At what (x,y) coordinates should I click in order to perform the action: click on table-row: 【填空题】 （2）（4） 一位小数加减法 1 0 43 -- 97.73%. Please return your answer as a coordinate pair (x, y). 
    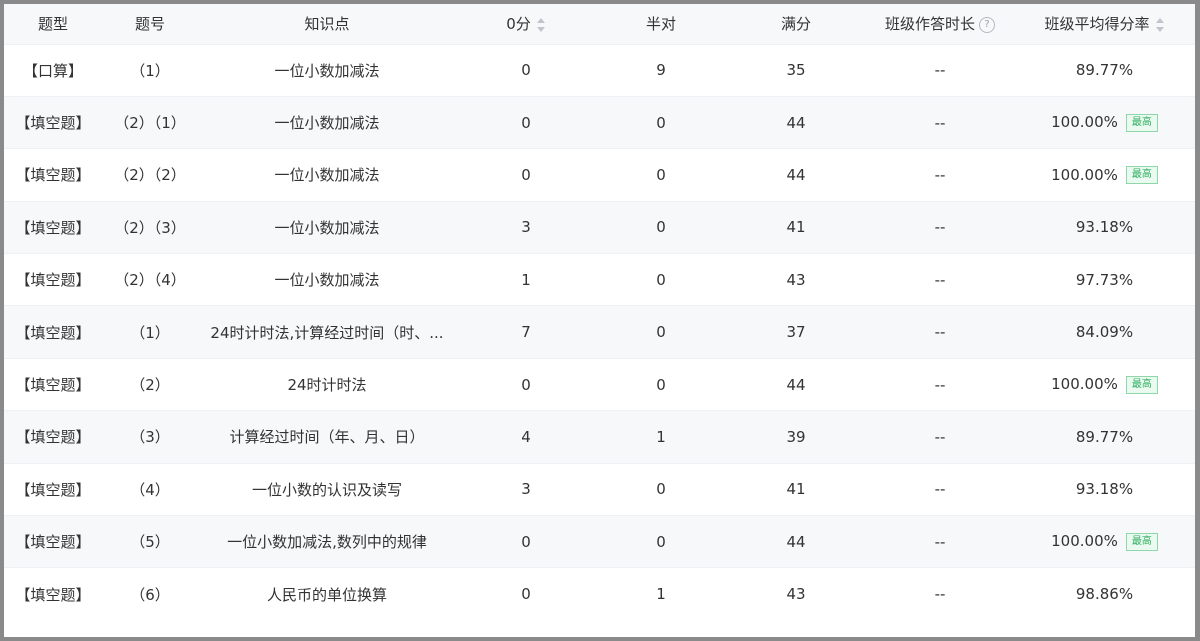
    Looking at the image, I should click on (599, 279).